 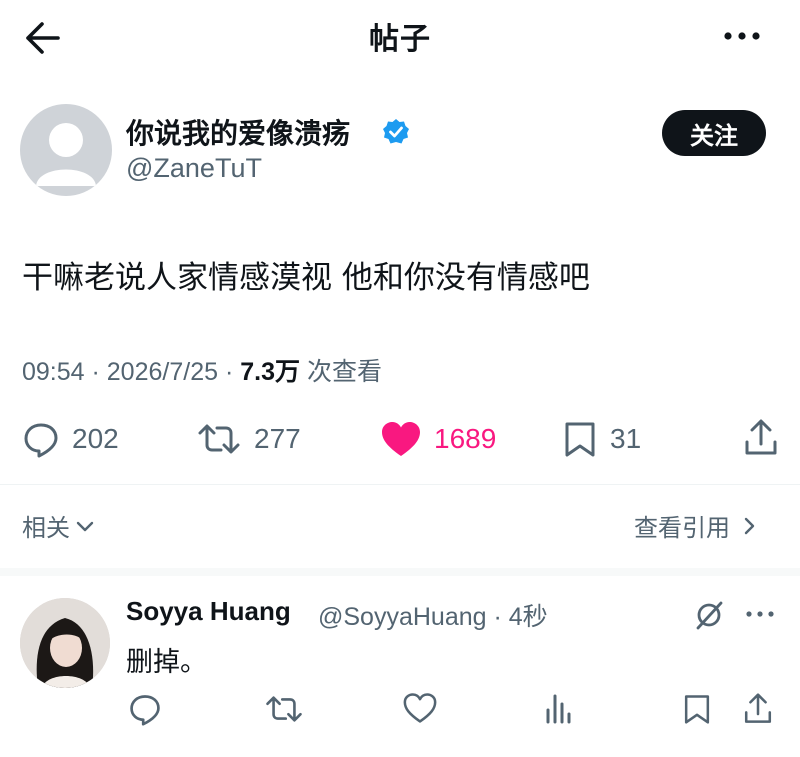 What do you see at coordinates (248, 439) in the screenshot?
I see `retweet-stat: 277` at bounding box center [248, 439].